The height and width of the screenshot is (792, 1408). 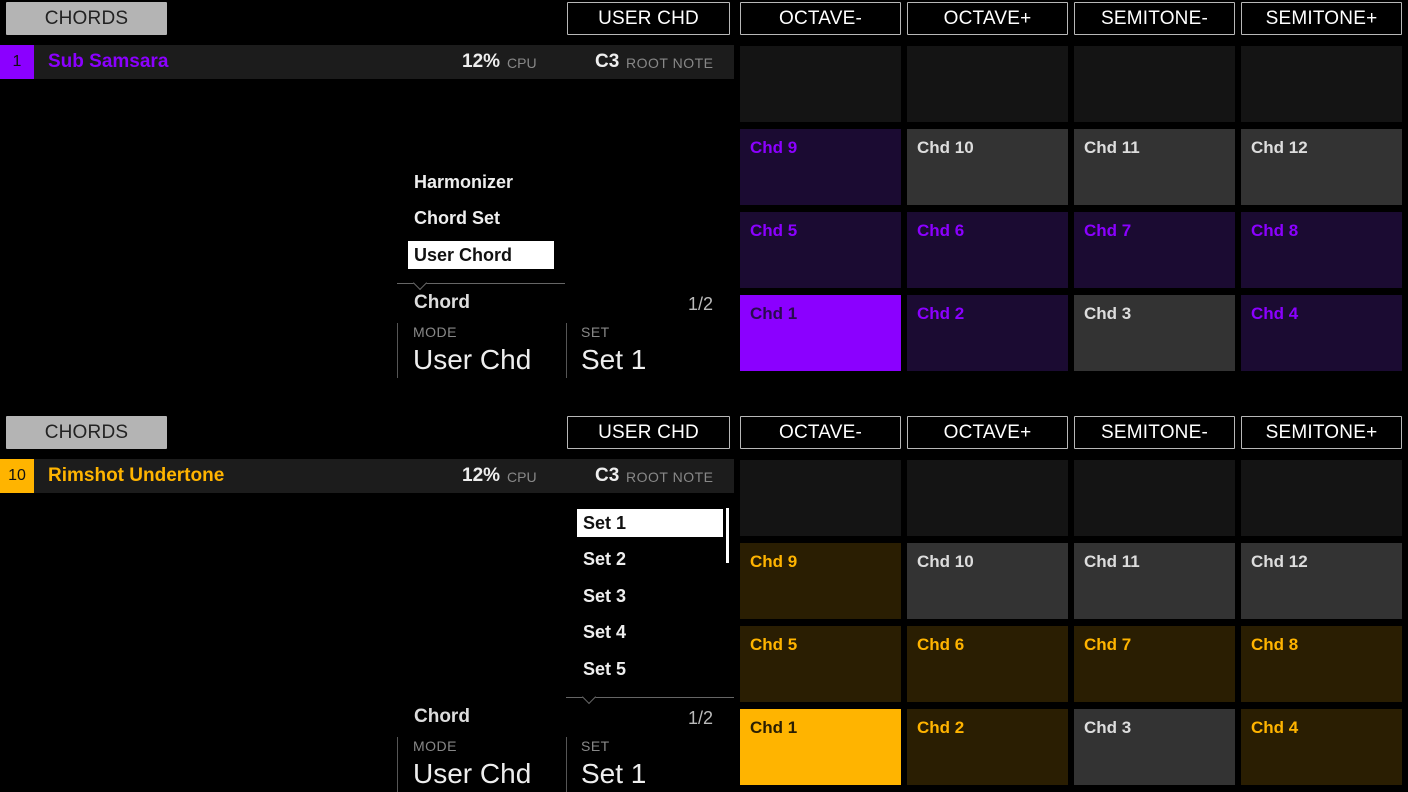 What do you see at coordinates (136, 475) in the screenshot?
I see `instrument-name: Rimshot Undertone` at bounding box center [136, 475].